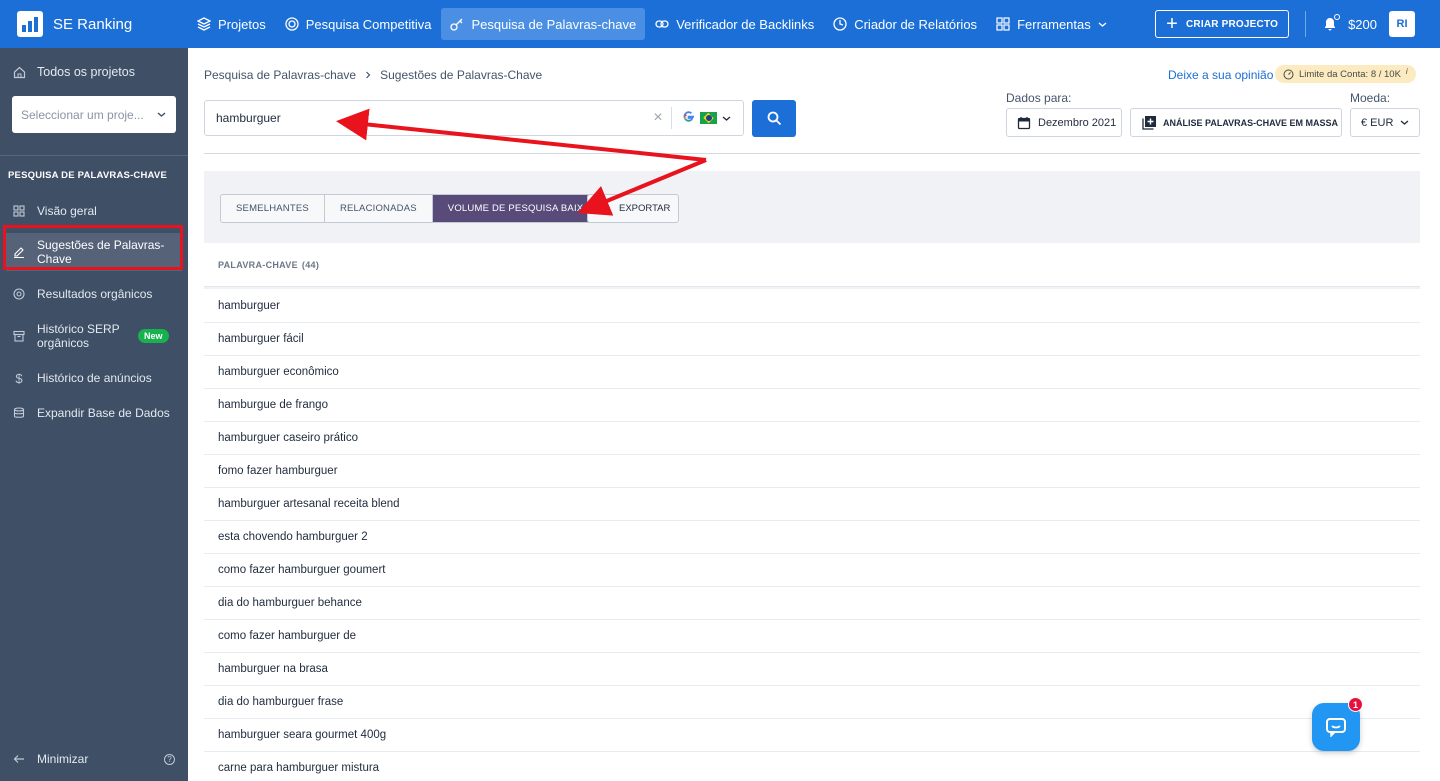 The width and height of the screenshot is (1440, 781). I want to click on sidebar-item-label: Expandir Base de Dados, so click(103, 413).